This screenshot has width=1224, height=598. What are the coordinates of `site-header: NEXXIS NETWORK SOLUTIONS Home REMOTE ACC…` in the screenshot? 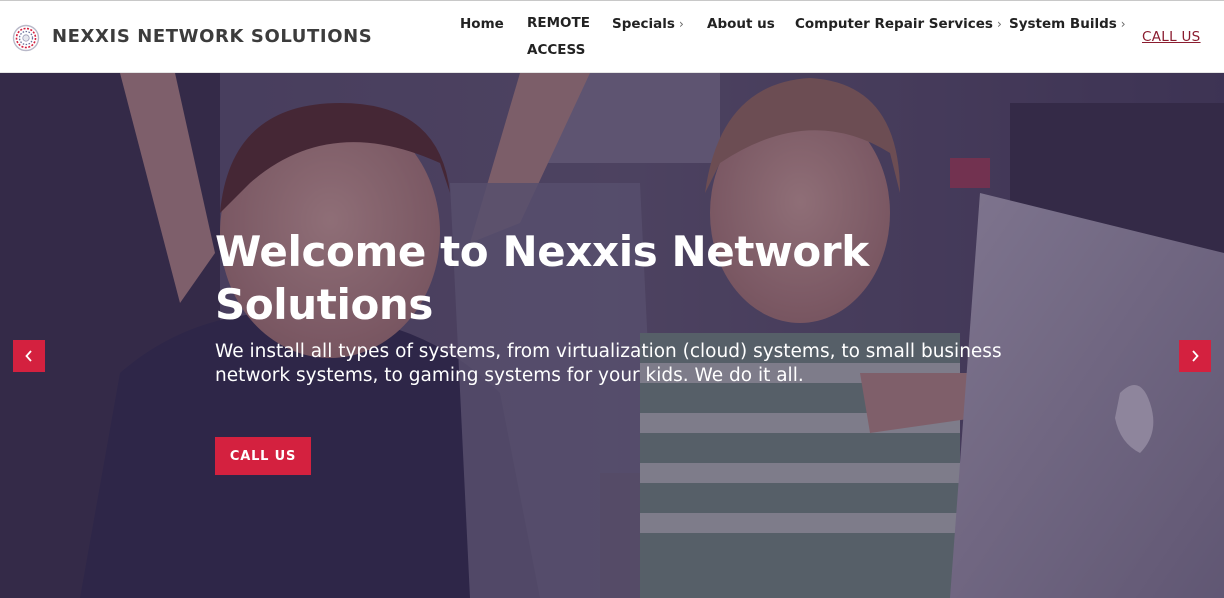 It's located at (612, 36).